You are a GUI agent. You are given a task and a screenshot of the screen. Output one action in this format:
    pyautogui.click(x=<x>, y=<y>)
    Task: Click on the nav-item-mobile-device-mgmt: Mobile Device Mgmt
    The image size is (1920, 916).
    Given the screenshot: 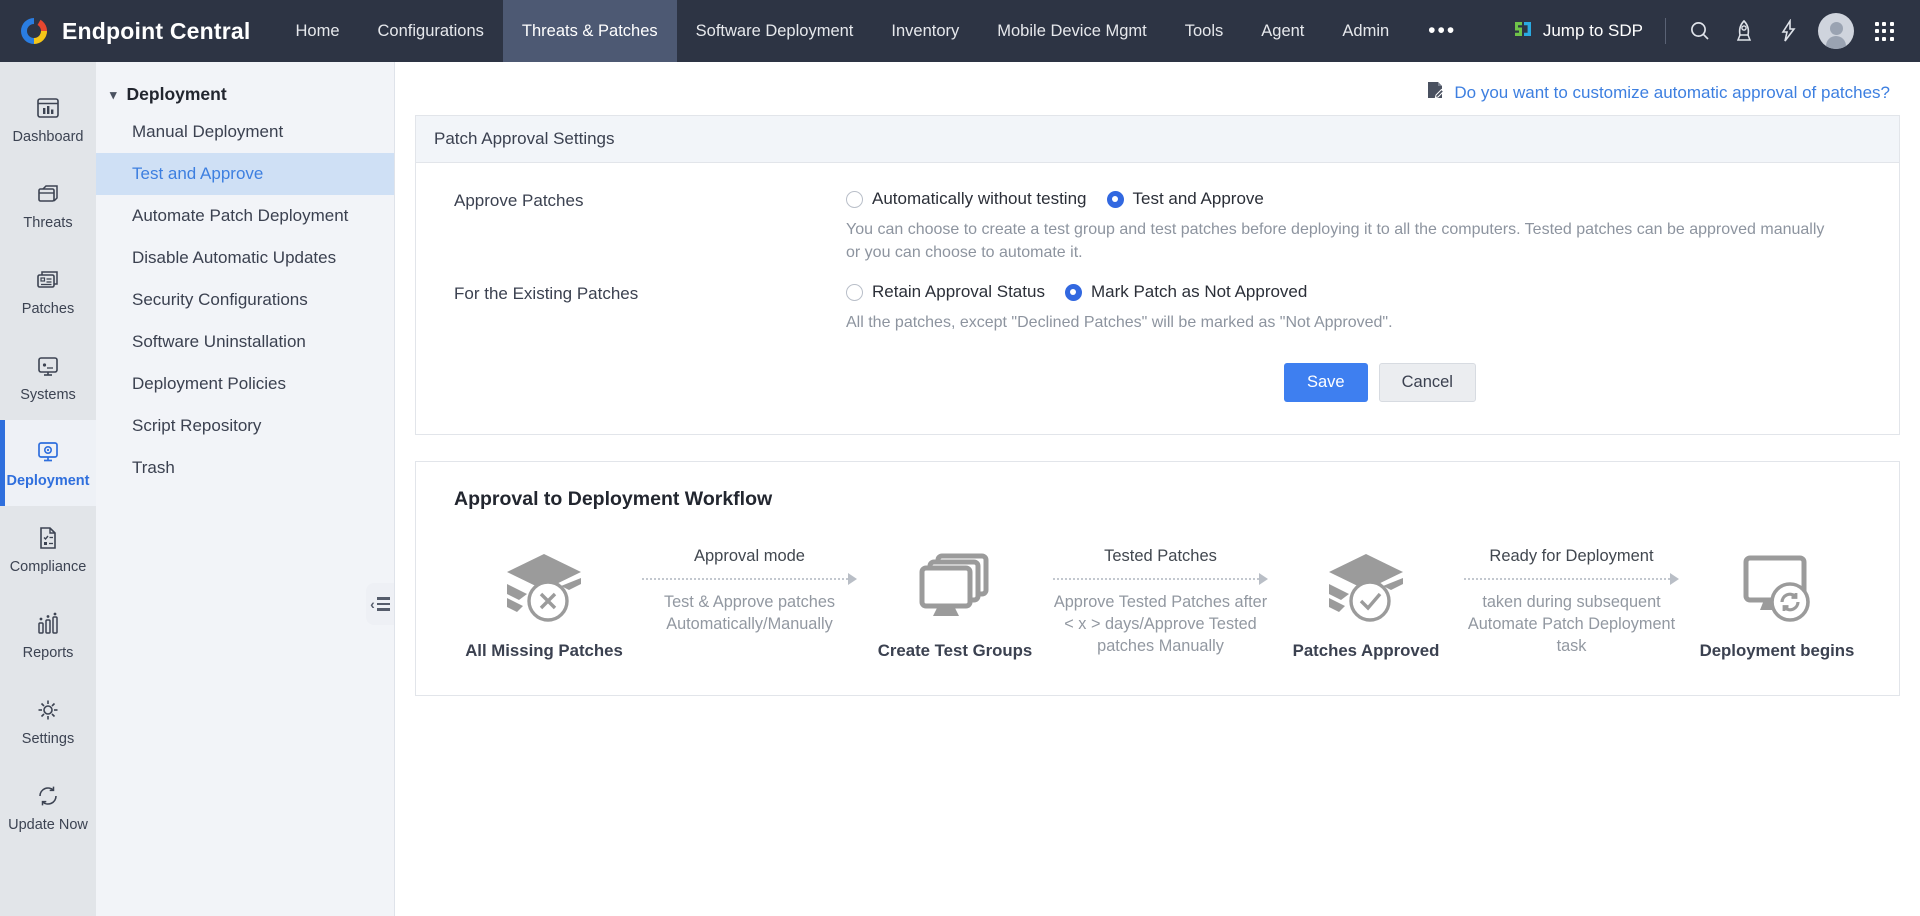 What is the action you would take?
    pyautogui.click(x=1071, y=31)
    